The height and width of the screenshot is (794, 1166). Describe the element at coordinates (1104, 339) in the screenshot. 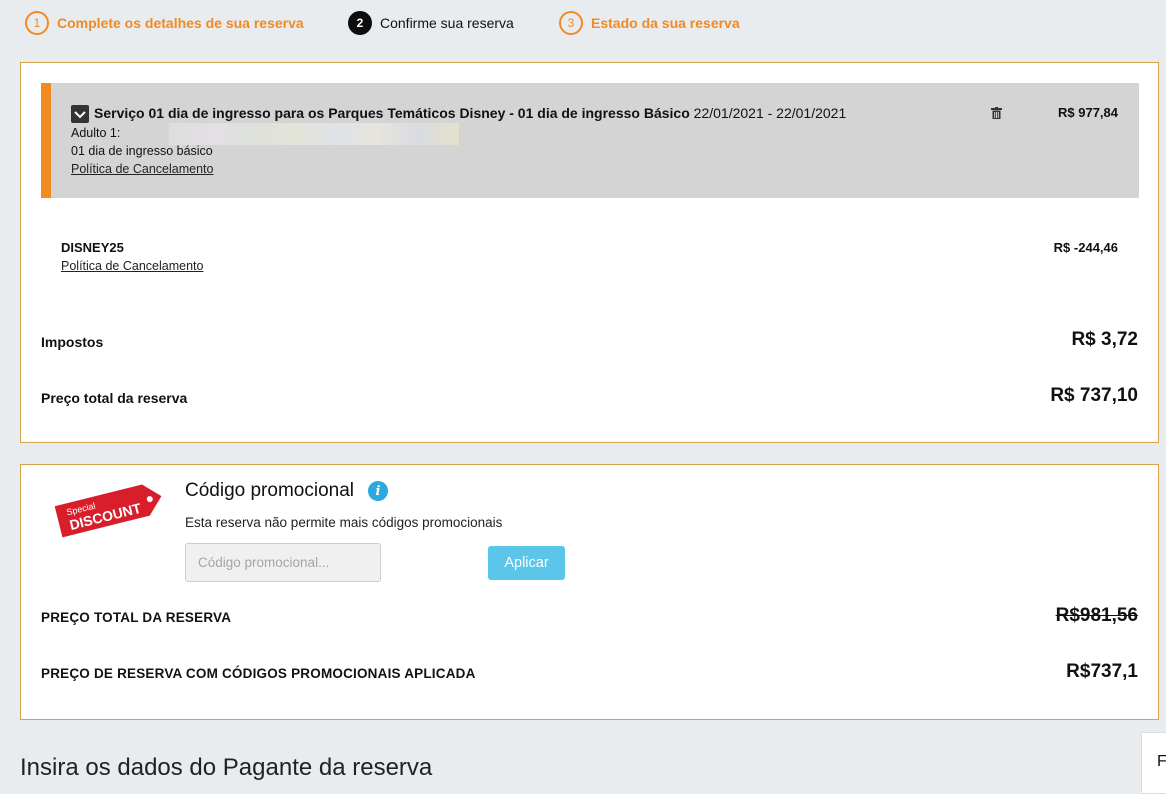

I see `taxes-value: R$ 3,72` at that location.